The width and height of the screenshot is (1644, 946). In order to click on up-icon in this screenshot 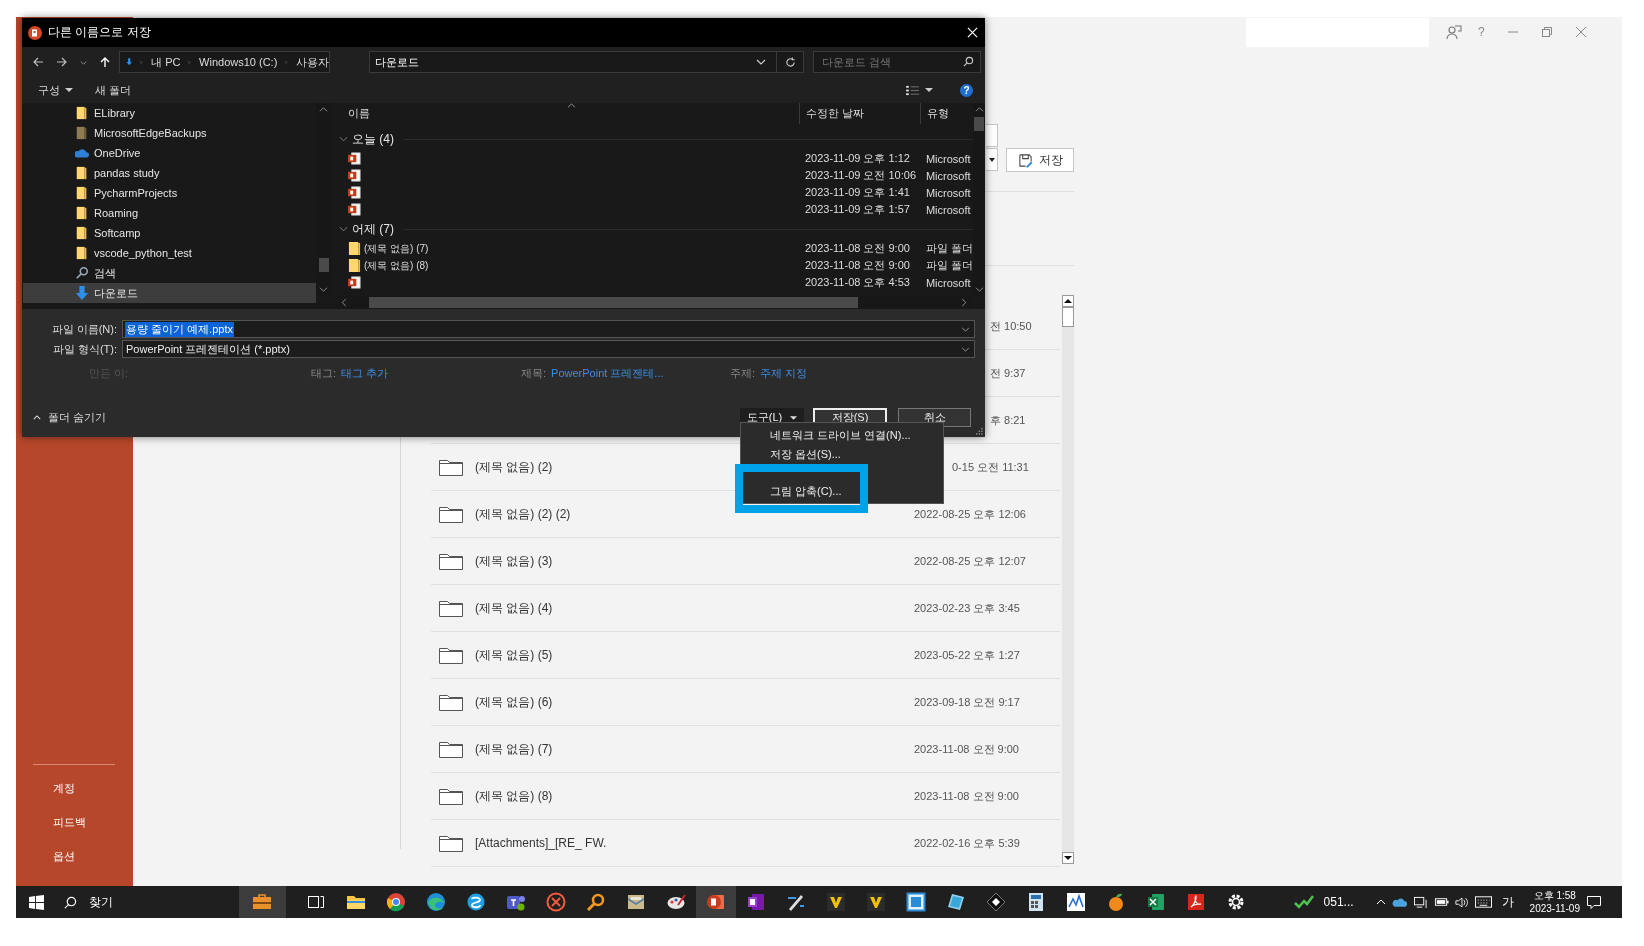, I will do `click(105, 62)`.